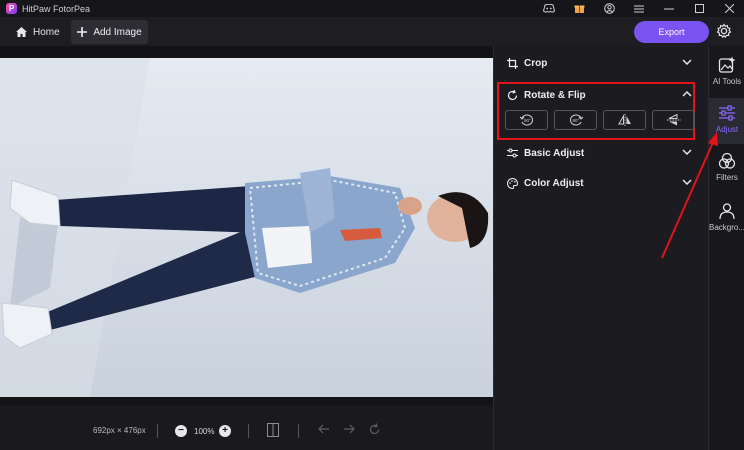 This screenshot has height=450, width=744. I want to click on minimize-icon, so click(669, 8).